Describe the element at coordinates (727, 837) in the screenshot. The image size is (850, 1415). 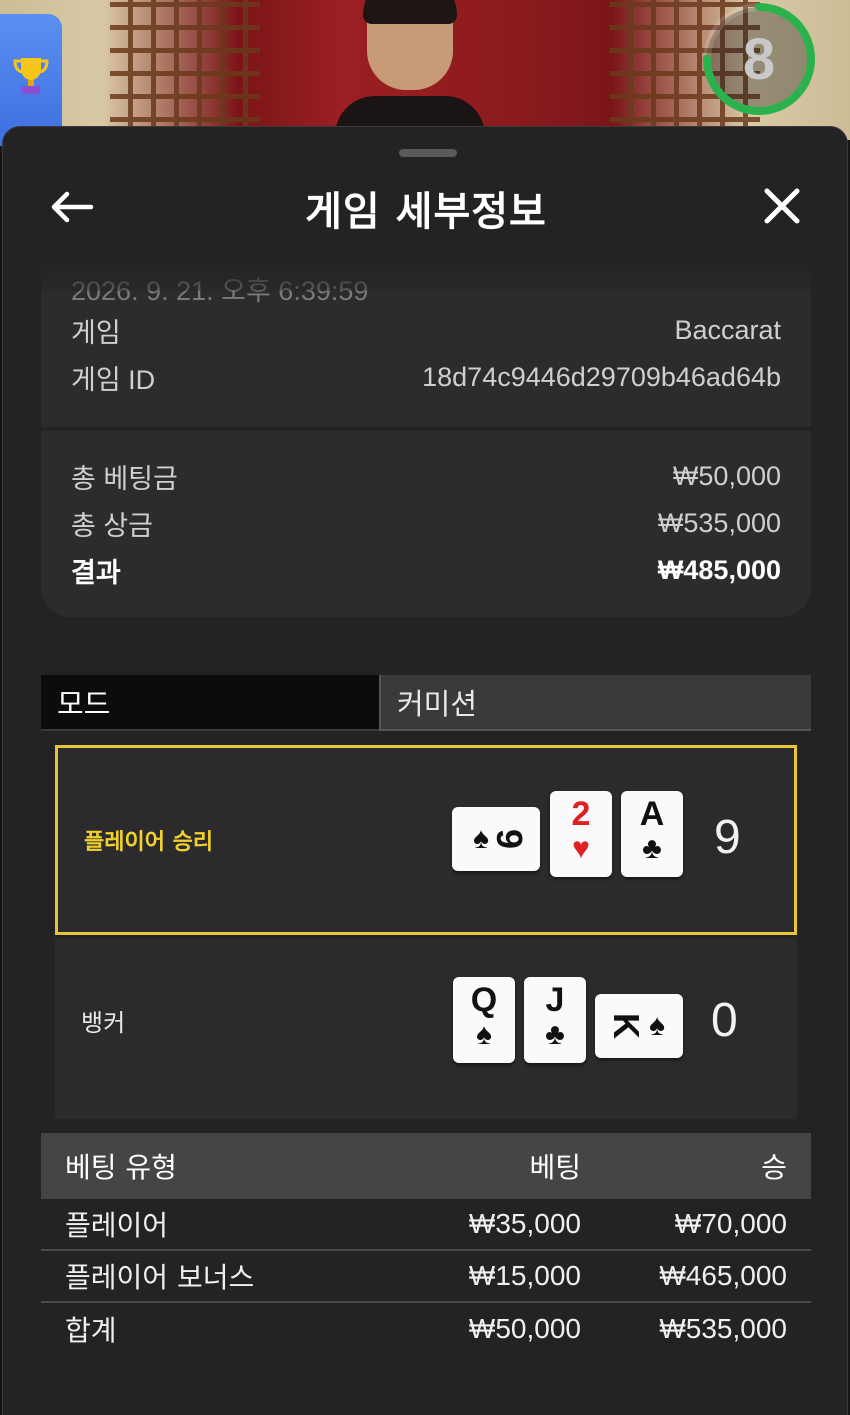
I see `player-score: 9` at that location.